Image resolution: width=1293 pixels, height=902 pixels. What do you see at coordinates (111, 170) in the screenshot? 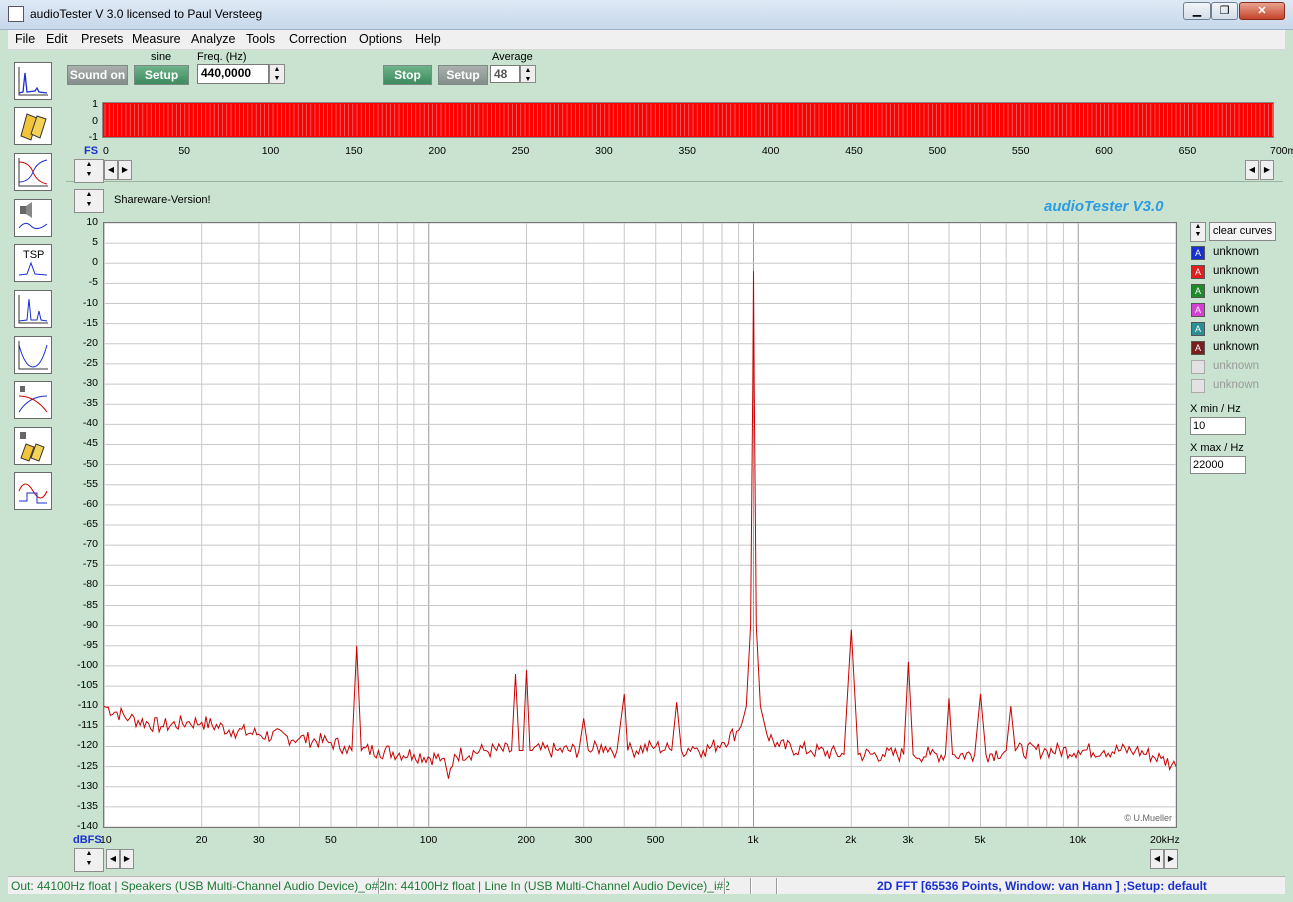
I see `scope-scroll-left: ◀` at bounding box center [111, 170].